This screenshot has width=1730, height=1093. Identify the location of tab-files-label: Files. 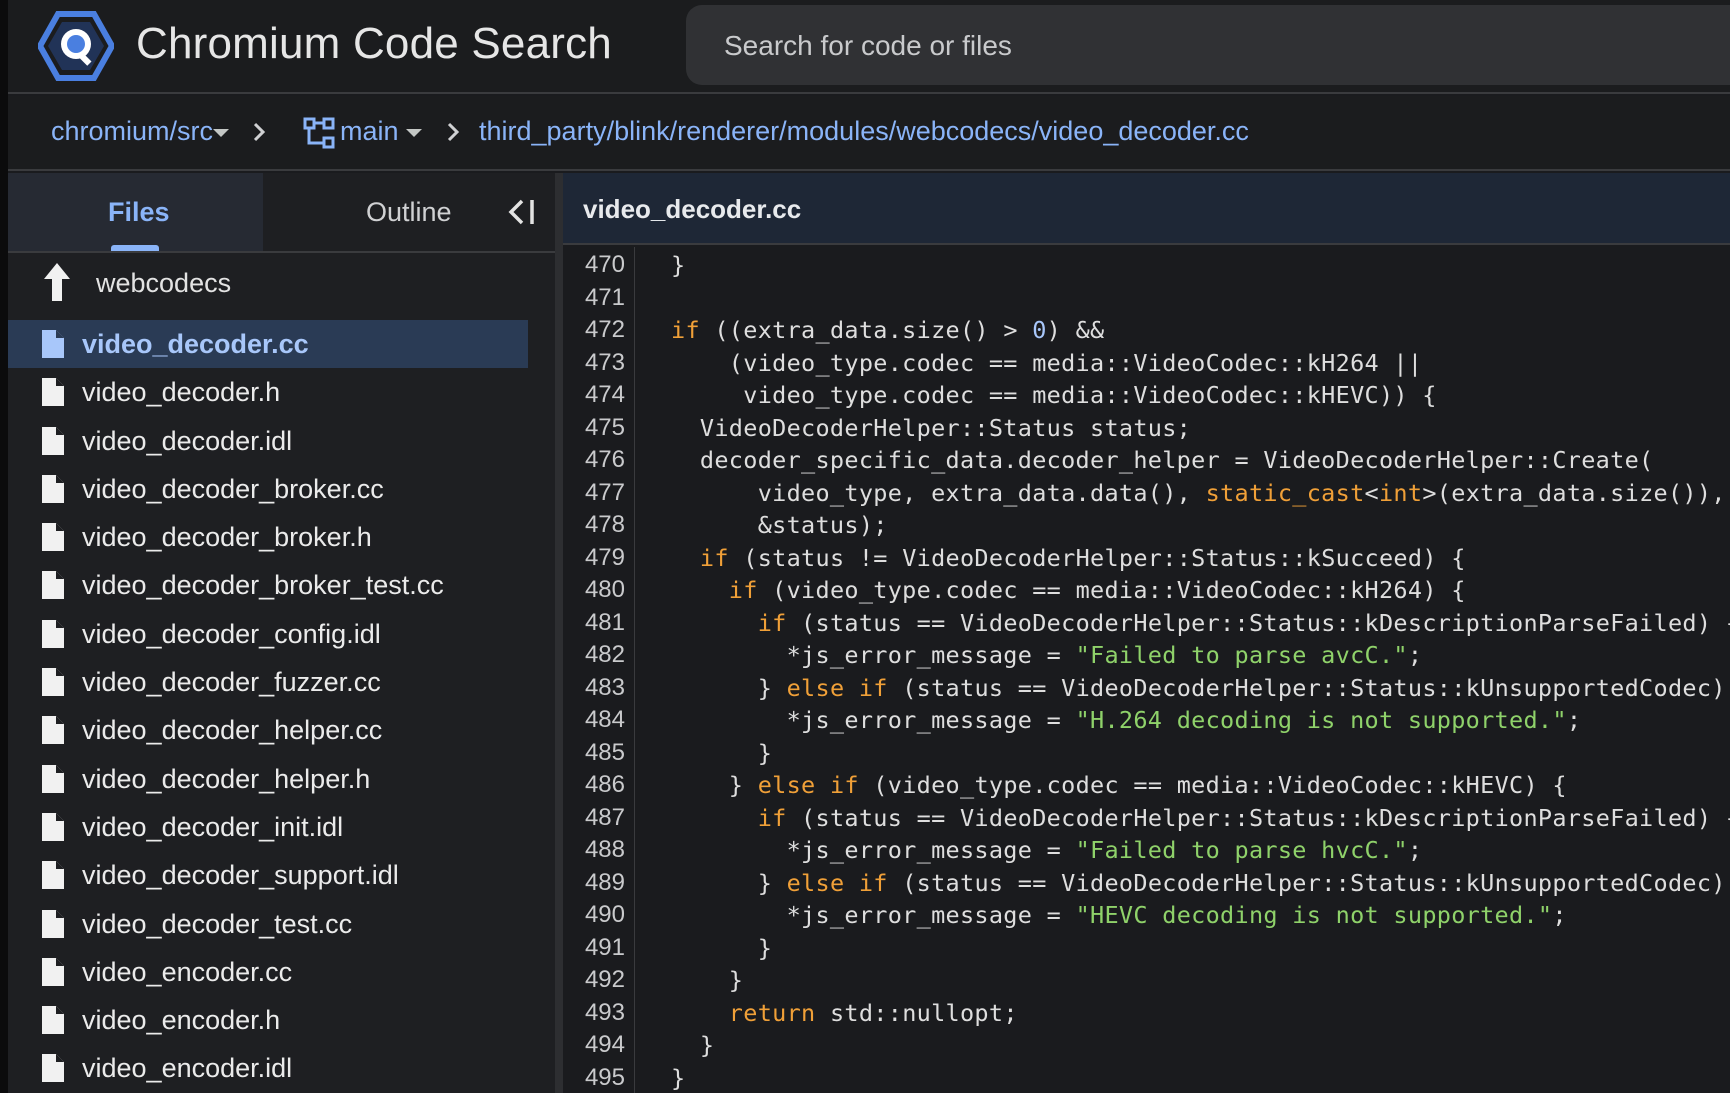
(139, 212).